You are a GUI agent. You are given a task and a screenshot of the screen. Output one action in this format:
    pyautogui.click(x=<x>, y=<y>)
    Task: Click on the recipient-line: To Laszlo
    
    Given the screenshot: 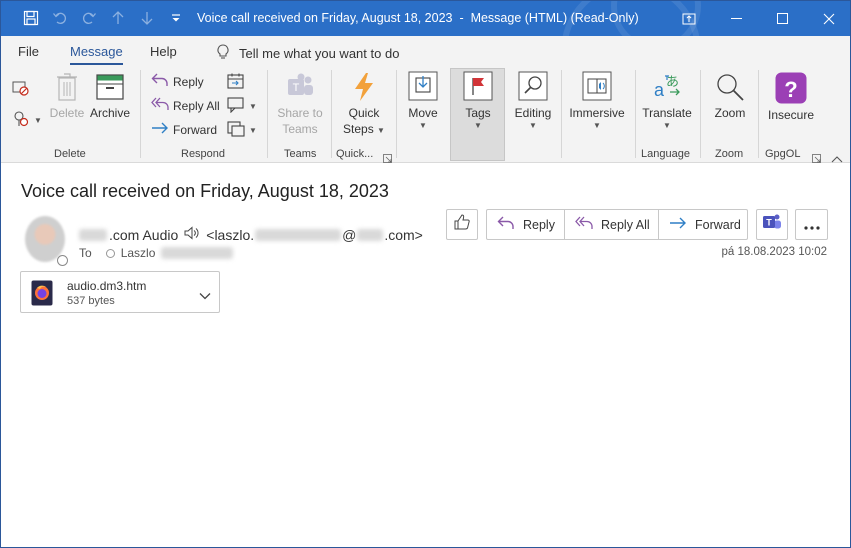 What is the action you would take?
    pyautogui.click(x=156, y=253)
    